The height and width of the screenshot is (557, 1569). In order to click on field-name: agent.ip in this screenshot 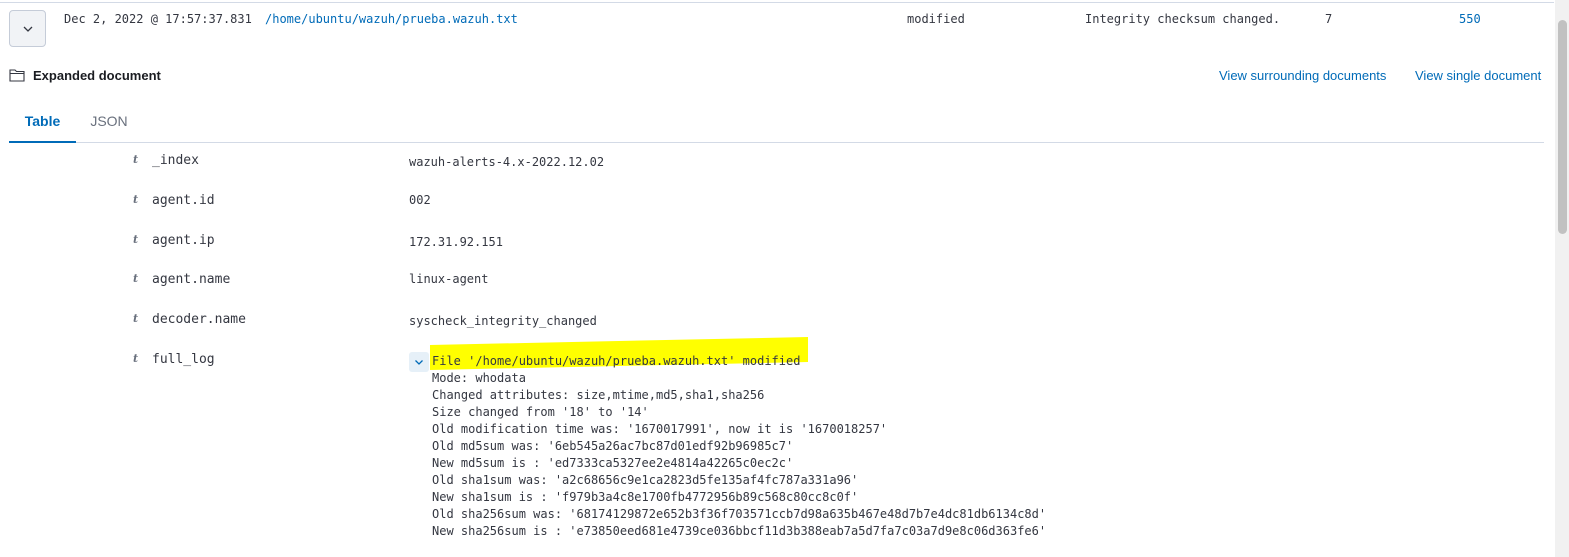, I will do `click(183, 240)`.